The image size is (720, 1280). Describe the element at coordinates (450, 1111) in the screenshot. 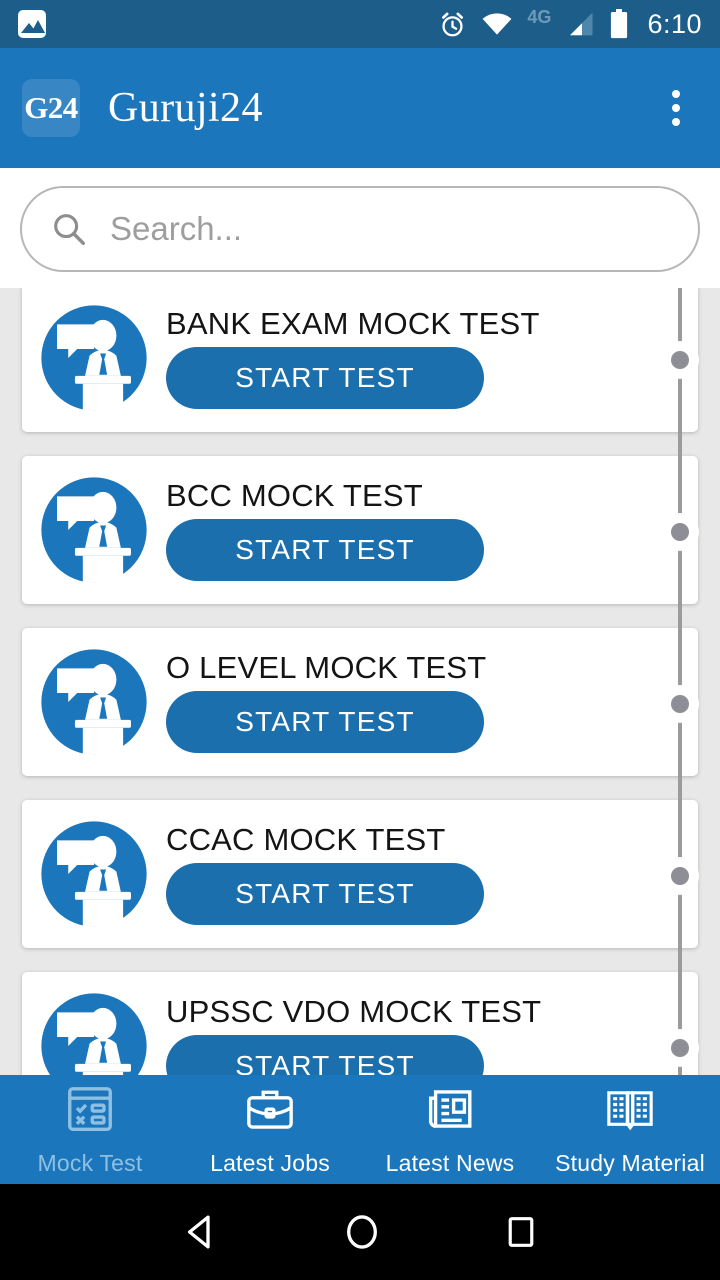

I see `newspaper-icon` at that location.